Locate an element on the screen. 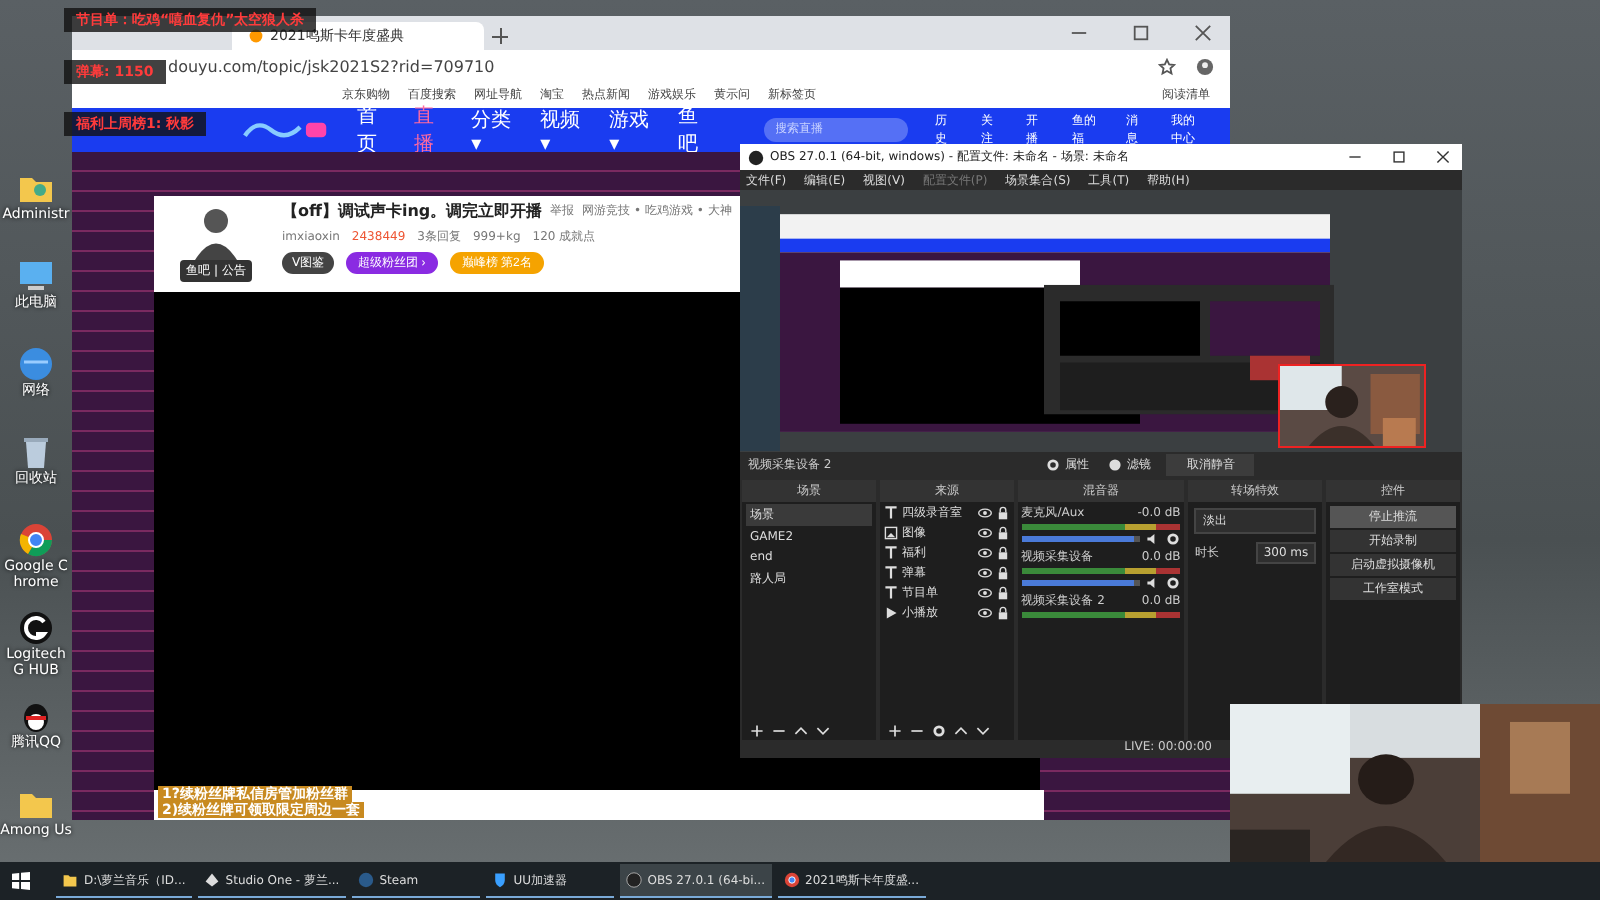 The width and height of the screenshot is (1600, 900). minimize-icon is located at coordinates (1355, 157).